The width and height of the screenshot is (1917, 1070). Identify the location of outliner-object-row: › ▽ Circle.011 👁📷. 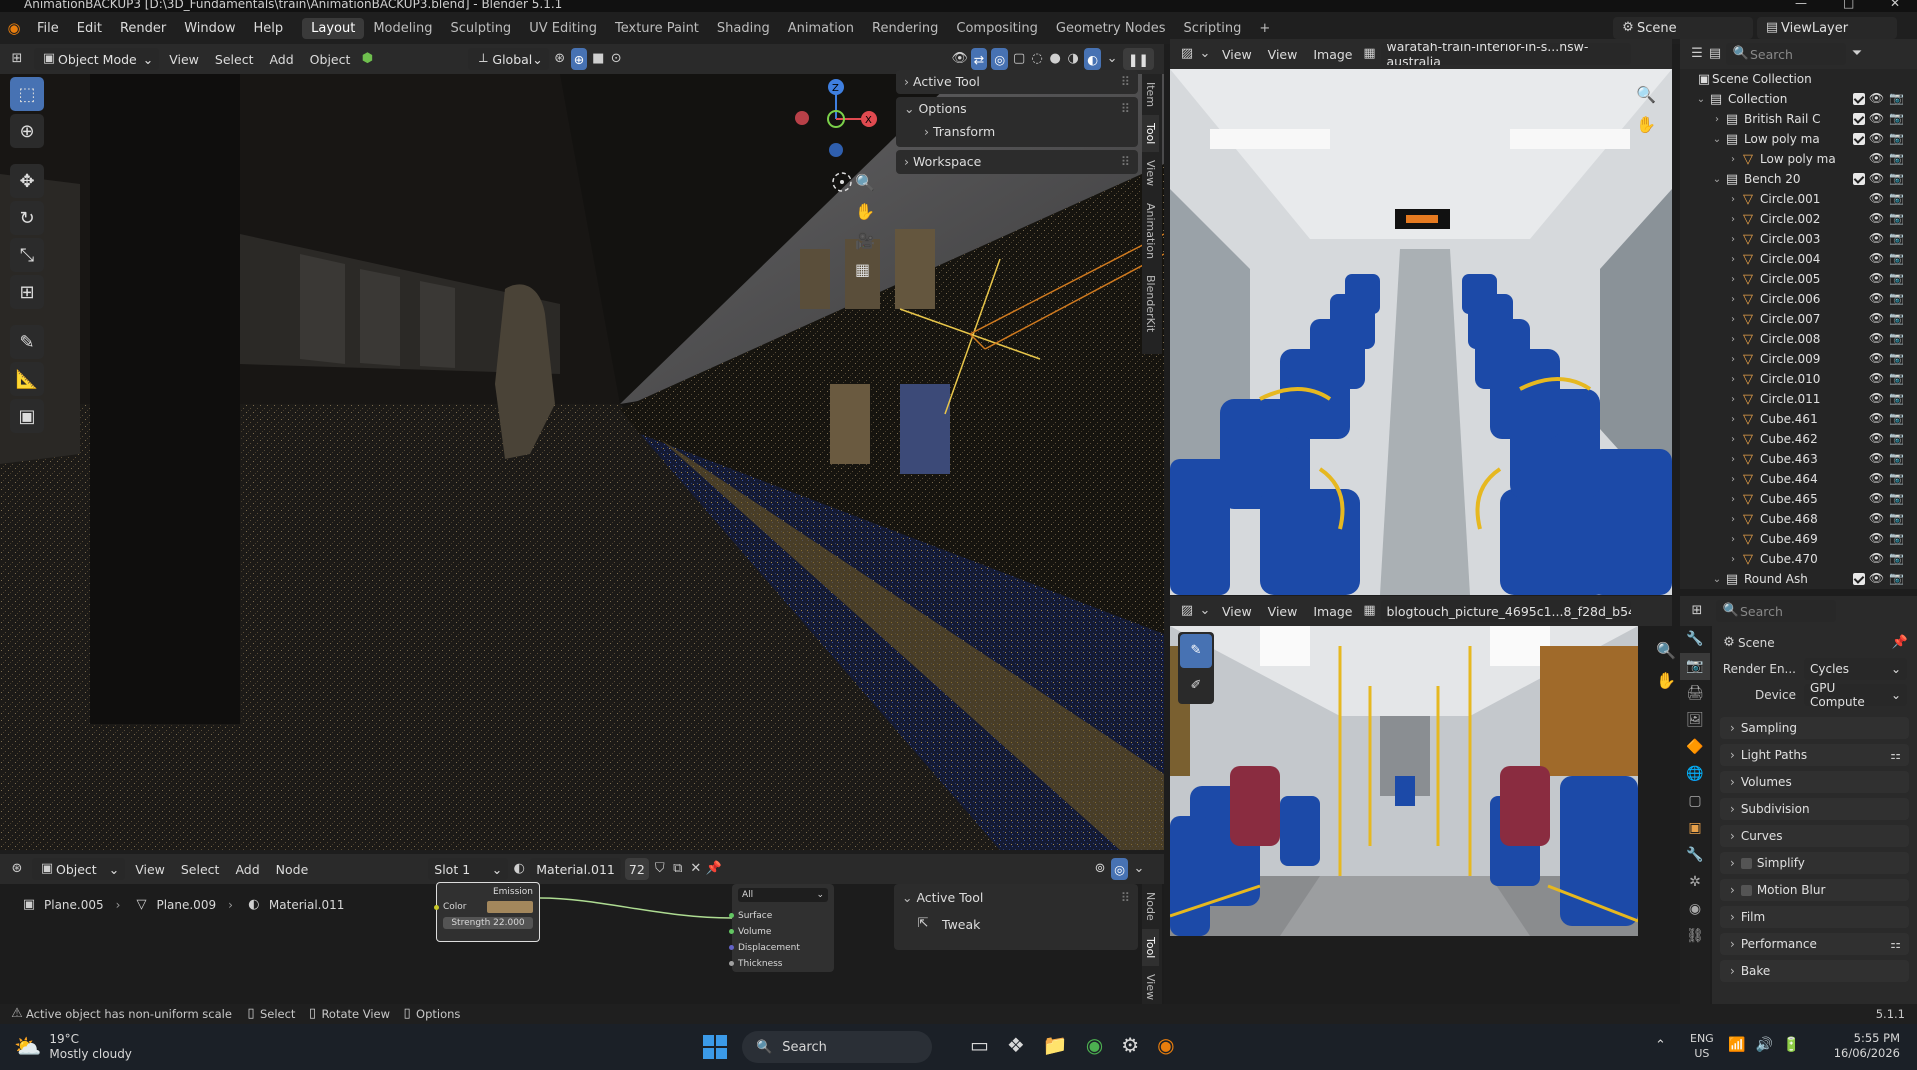
(1798, 399).